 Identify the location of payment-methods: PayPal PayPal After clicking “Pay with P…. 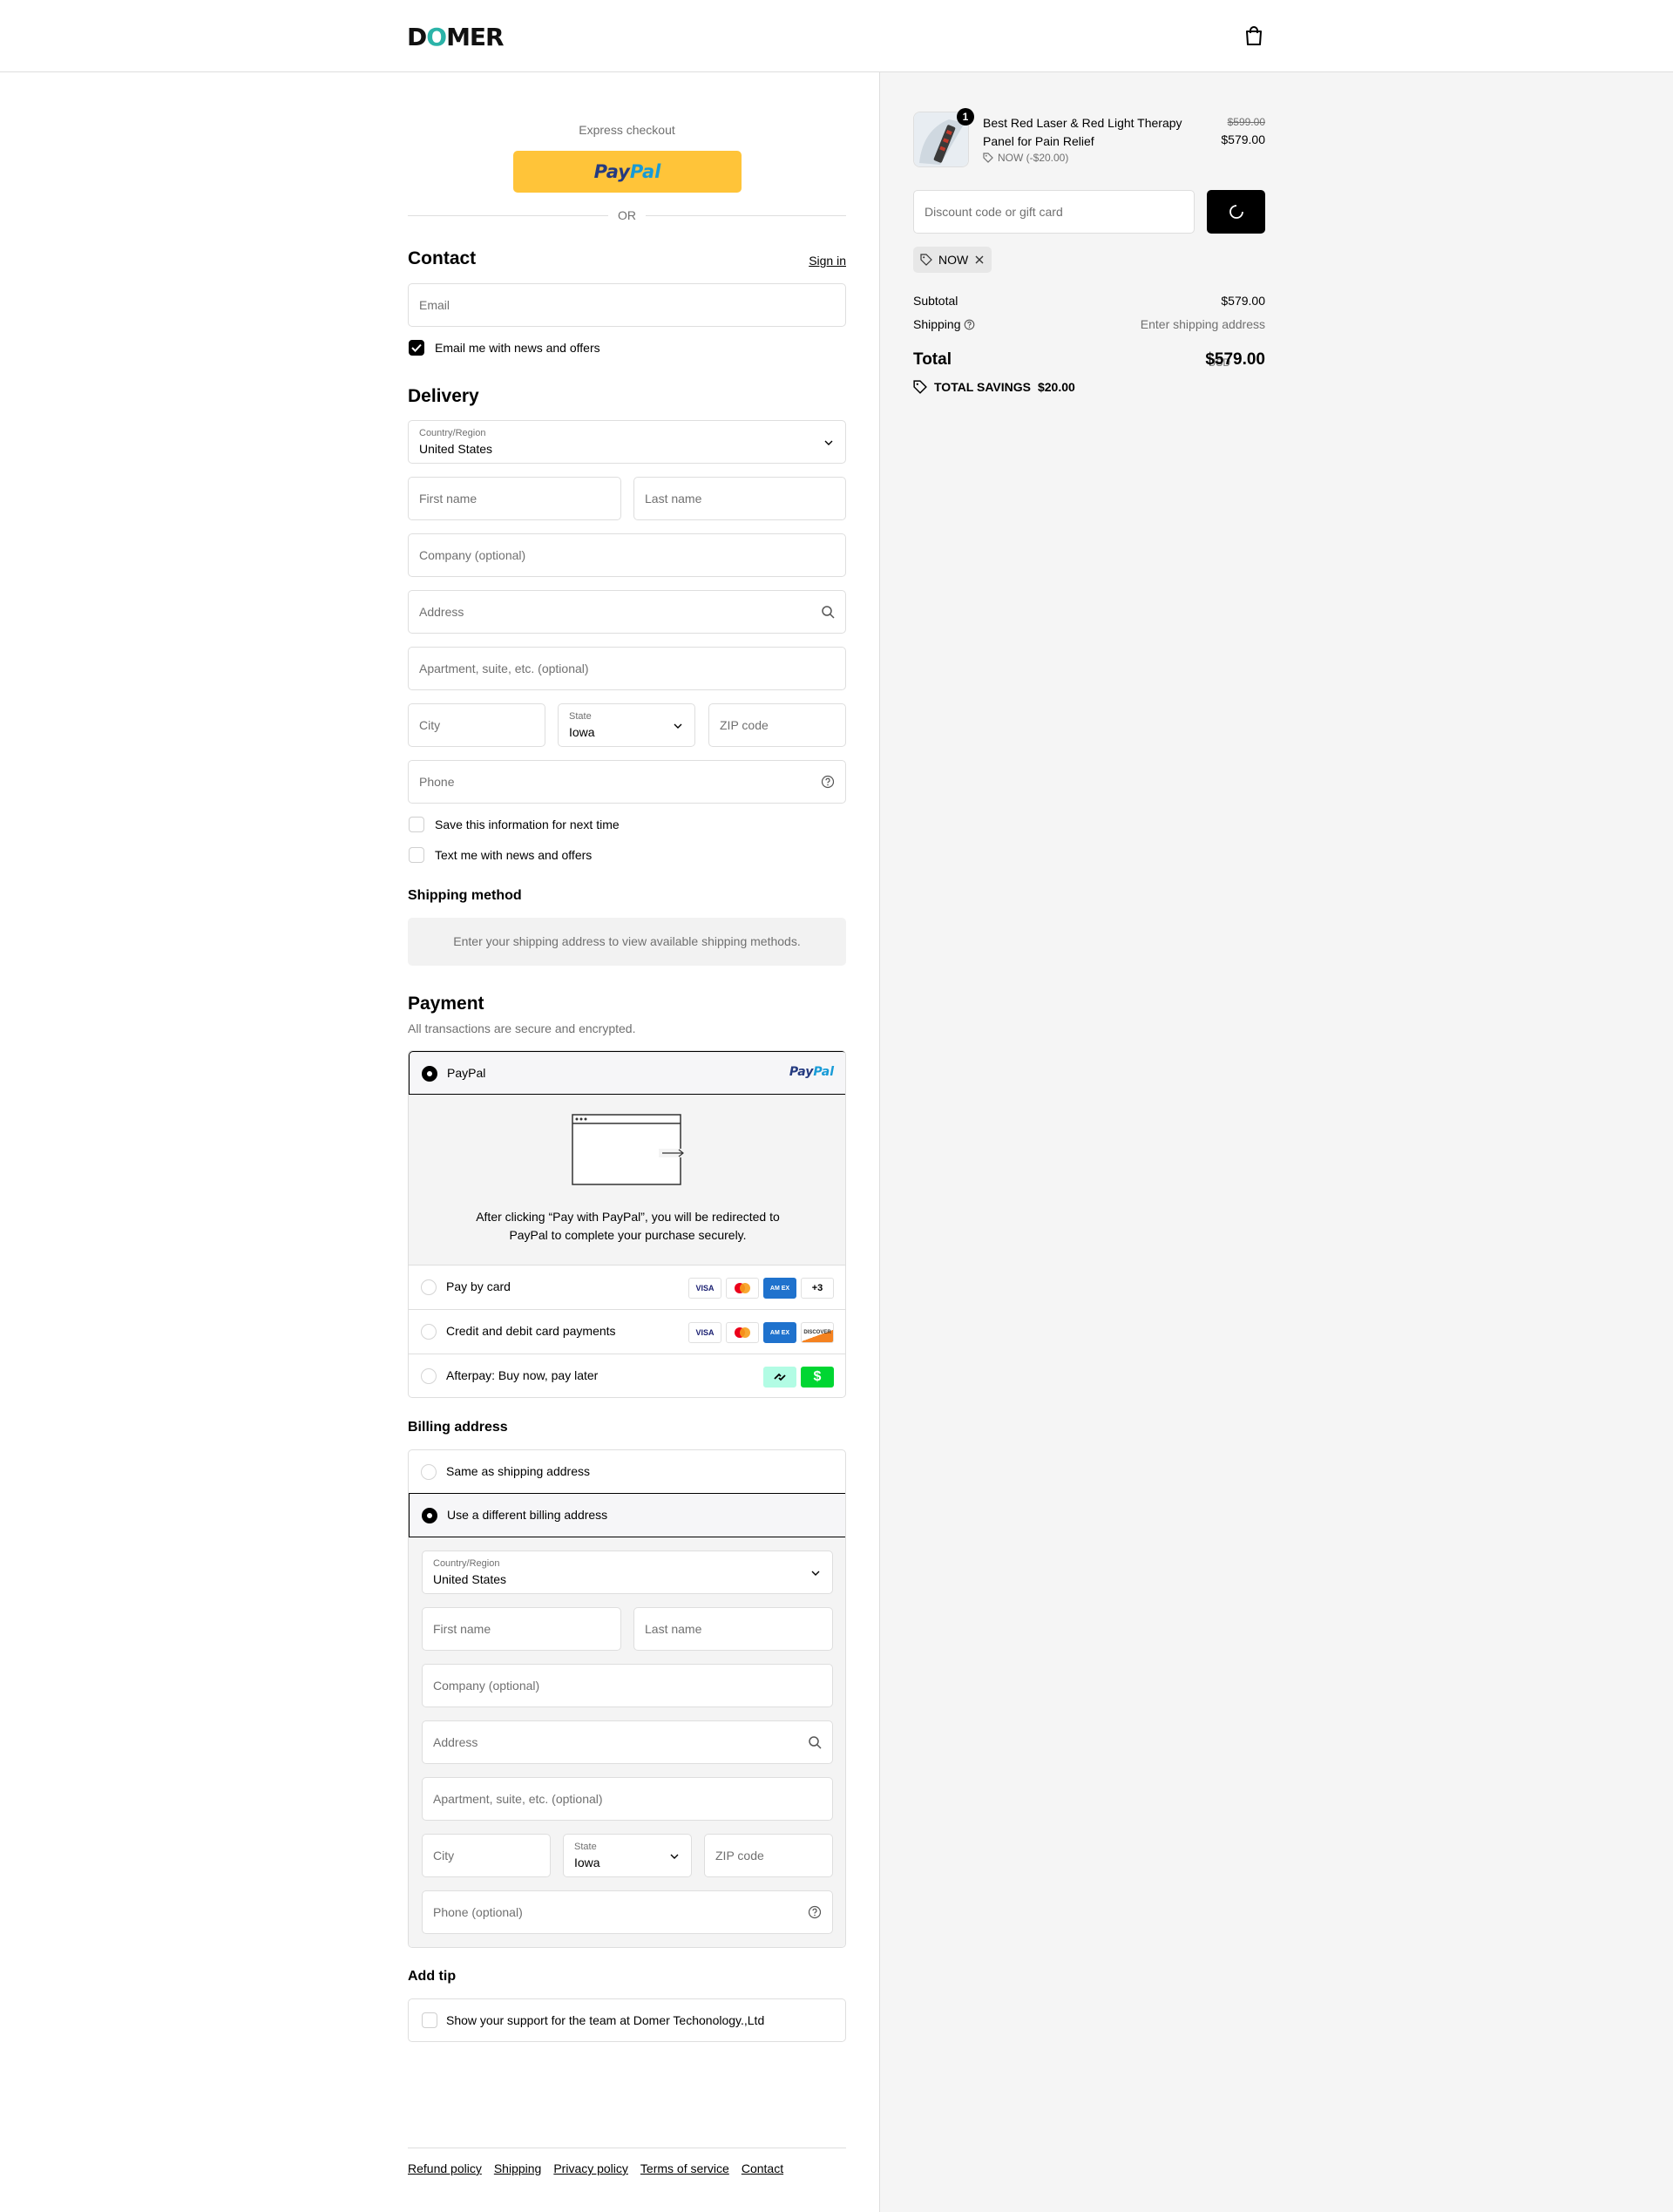
(627, 1224).